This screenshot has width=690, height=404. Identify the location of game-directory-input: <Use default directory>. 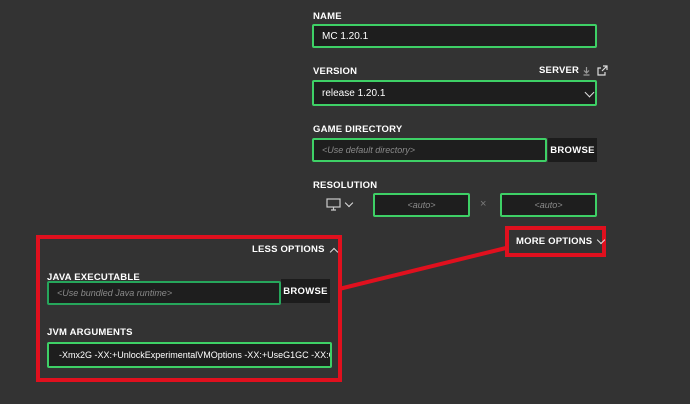
(429, 150).